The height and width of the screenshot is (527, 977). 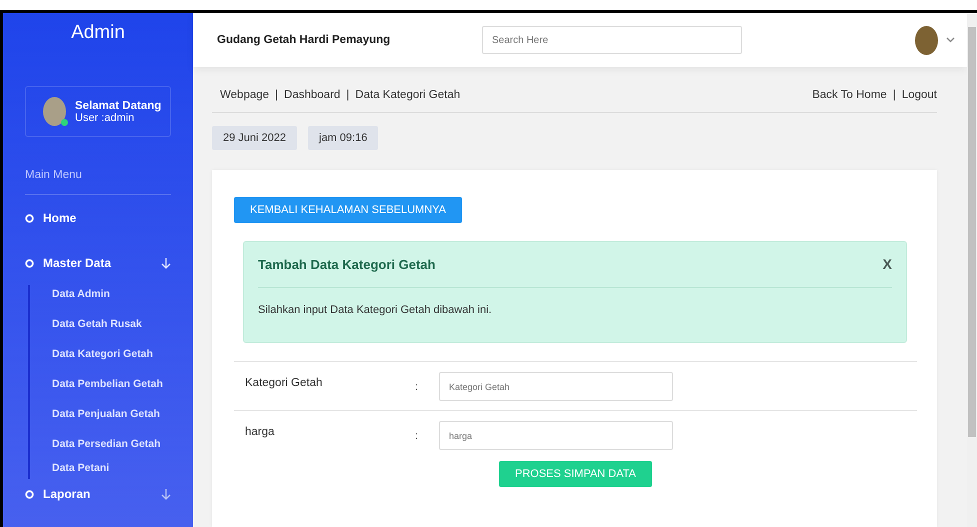 I want to click on submenu-item: Data Petani, so click(x=111, y=469).